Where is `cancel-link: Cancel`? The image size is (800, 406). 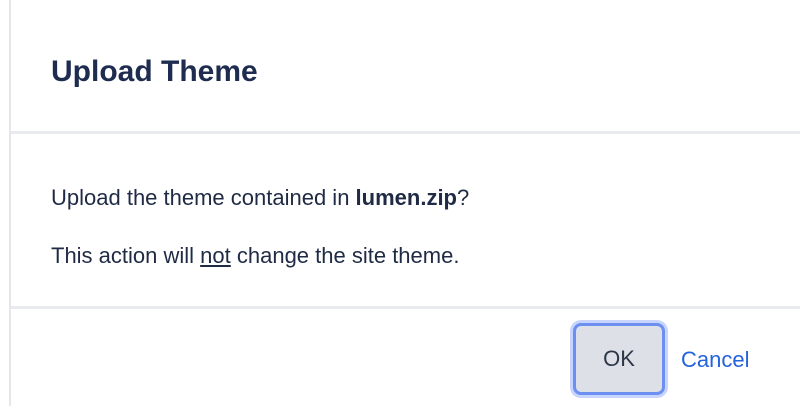 cancel-link: Cancel is located at coordinates (715, 360).